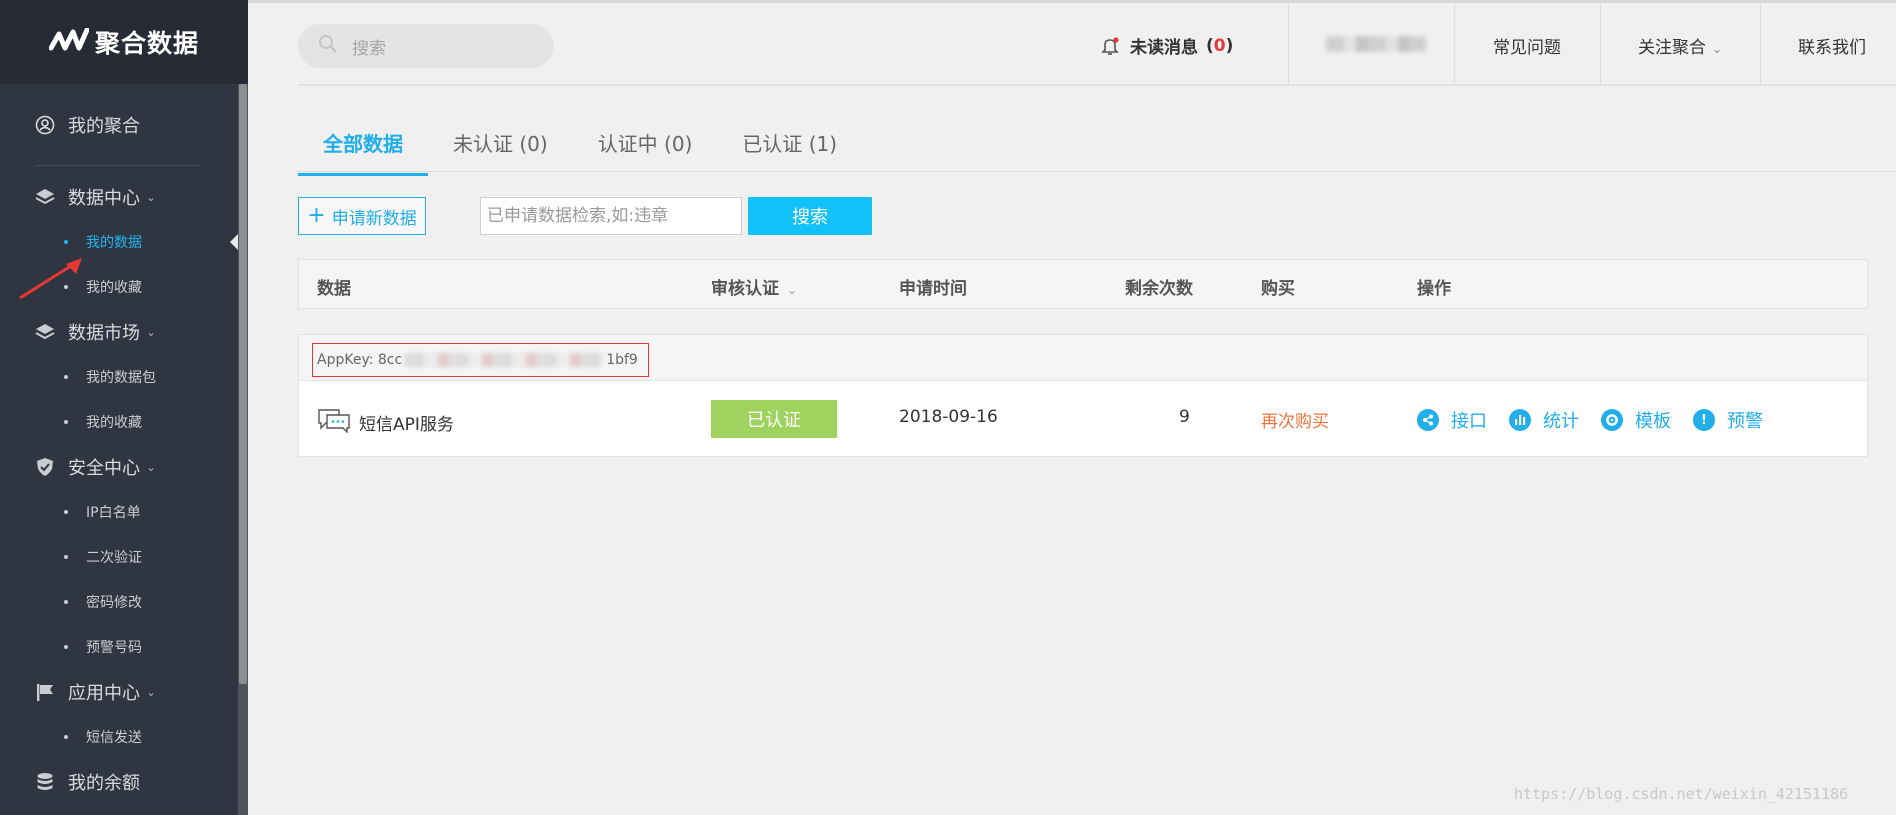 Image resolution: width=1896 pixels, height=815 pixels. I want to click on remaining-count: 9, so click(1184, 417).